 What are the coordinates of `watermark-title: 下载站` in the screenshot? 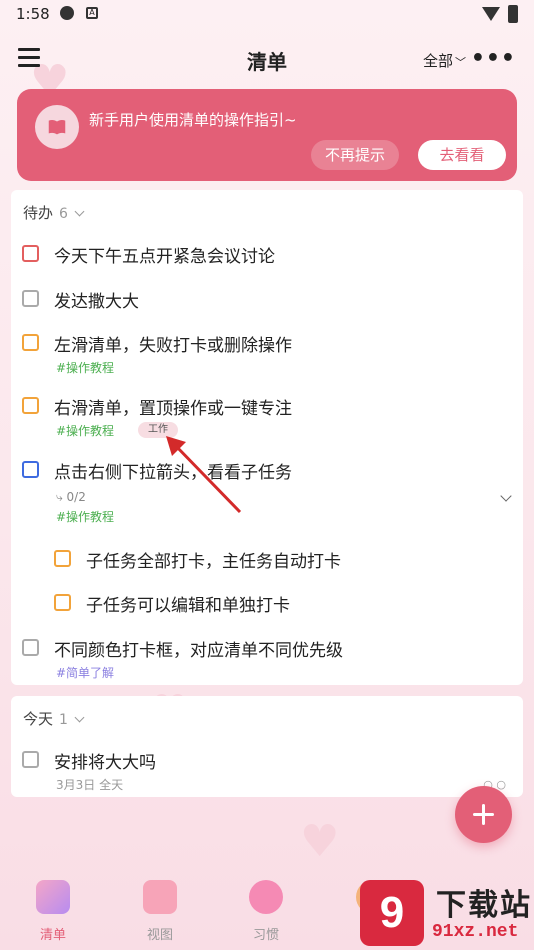 It's located at (484, 905).